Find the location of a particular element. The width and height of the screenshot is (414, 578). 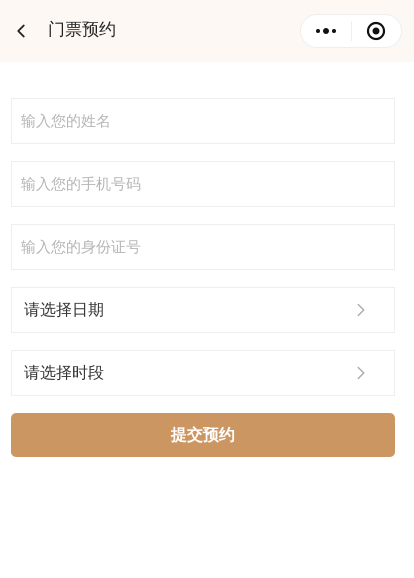

picker-label: 请选择日期 is located at coordinates (64, 310).